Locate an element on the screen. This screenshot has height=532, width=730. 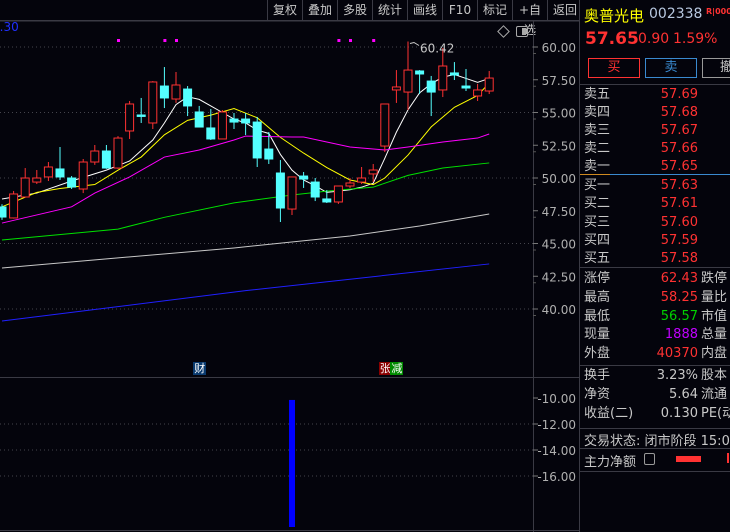
row-label: 买四 is located at coordinates (597, 240).